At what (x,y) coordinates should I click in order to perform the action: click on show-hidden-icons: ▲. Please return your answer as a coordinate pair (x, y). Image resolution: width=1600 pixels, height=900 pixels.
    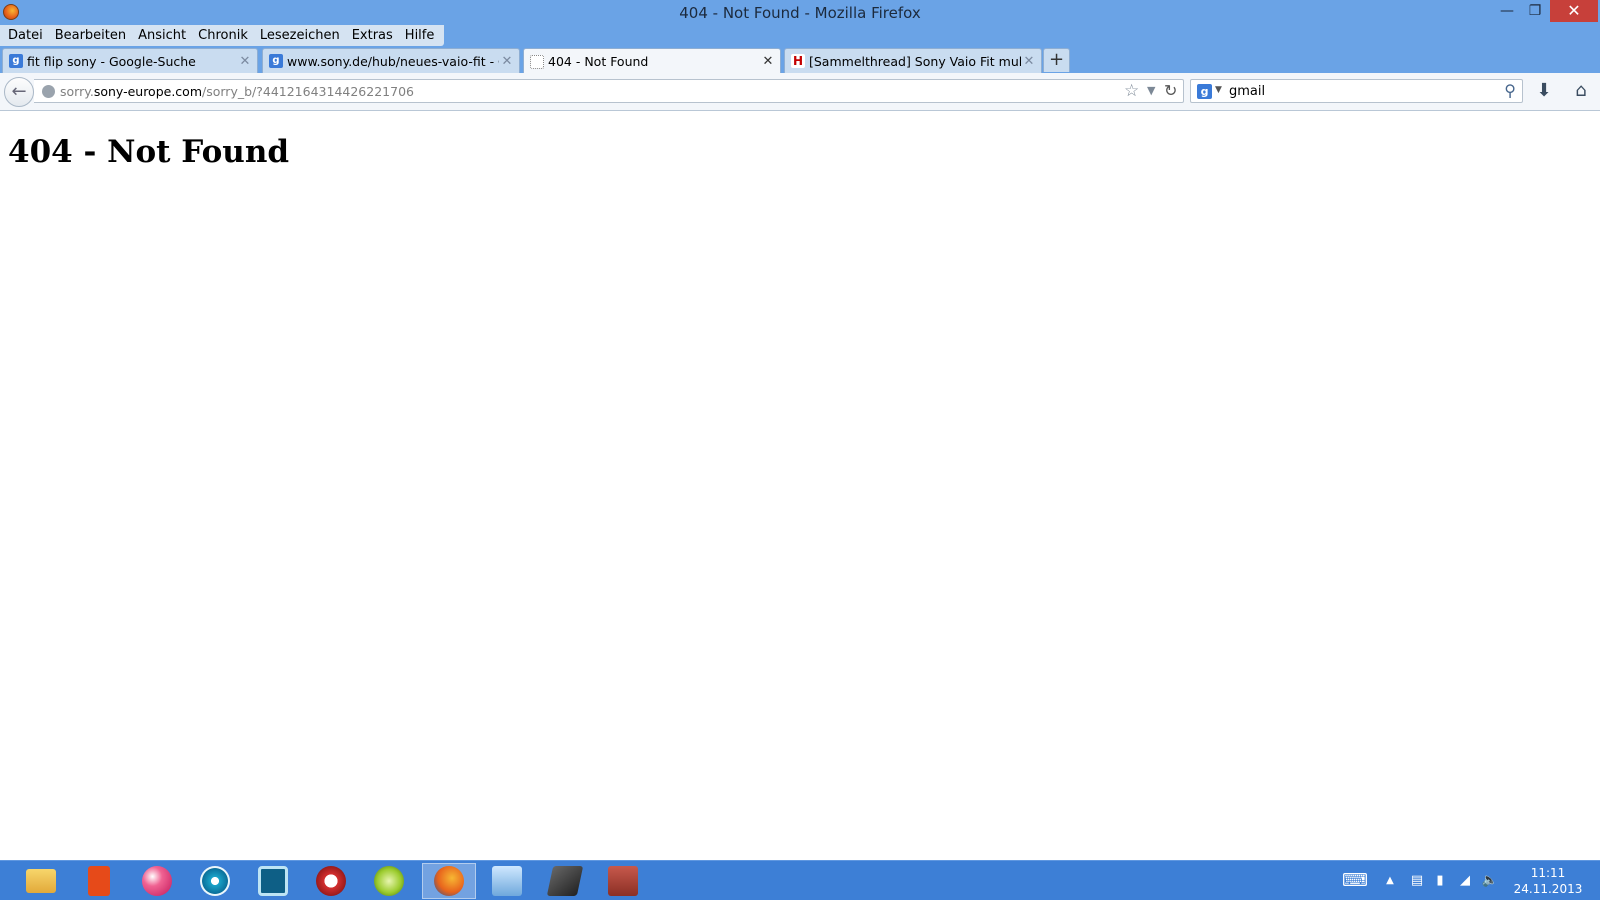
    Looking at the image, I should click on (1390, 880).